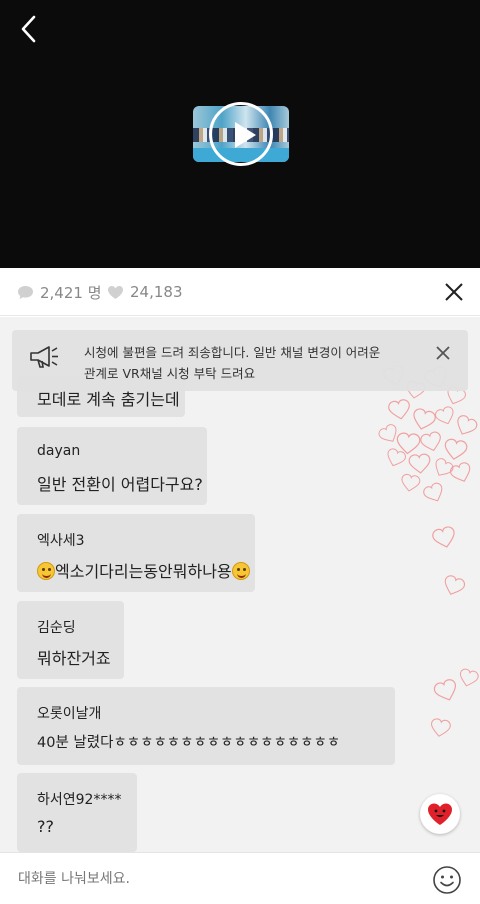  I want to click on stats-bar: 2,421 명 24,183, so click(240, 292).